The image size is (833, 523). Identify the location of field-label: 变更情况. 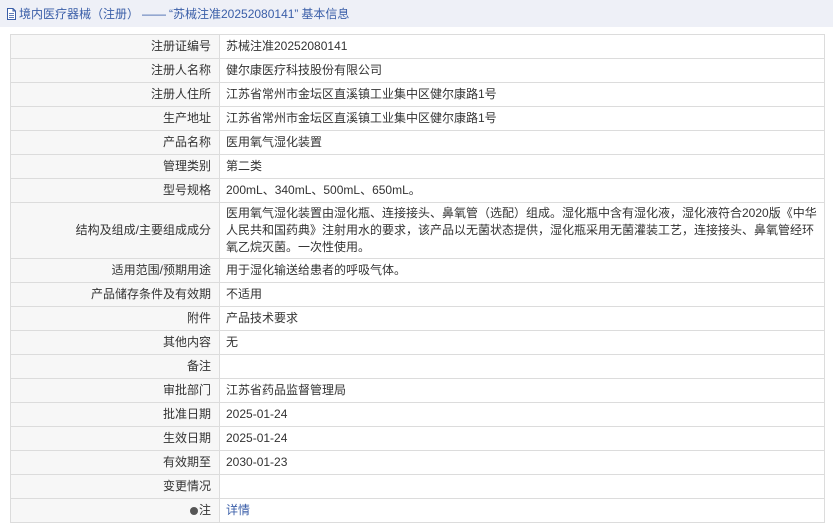
(115, 486).